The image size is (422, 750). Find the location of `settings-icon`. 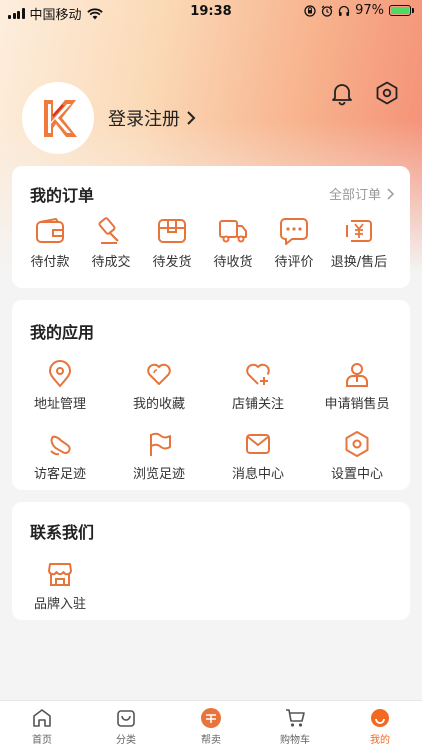

settings-icon is located at coordinates (387, 93).